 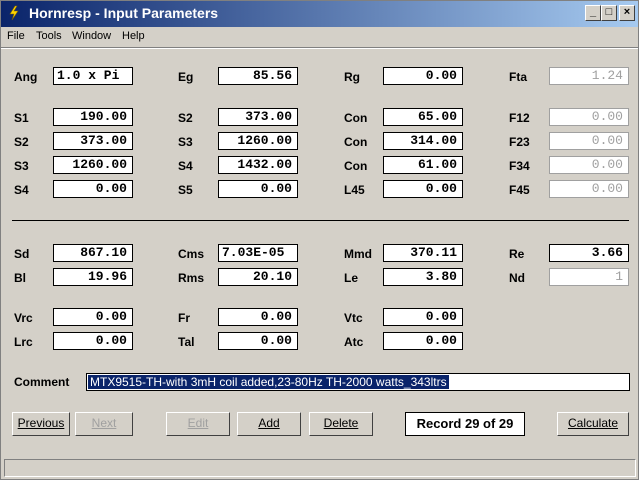 What do you see at coordinates (258, 253) in the screenshot?
I see `cms-field: 7.03E-05` at bounding box center [258, 253].